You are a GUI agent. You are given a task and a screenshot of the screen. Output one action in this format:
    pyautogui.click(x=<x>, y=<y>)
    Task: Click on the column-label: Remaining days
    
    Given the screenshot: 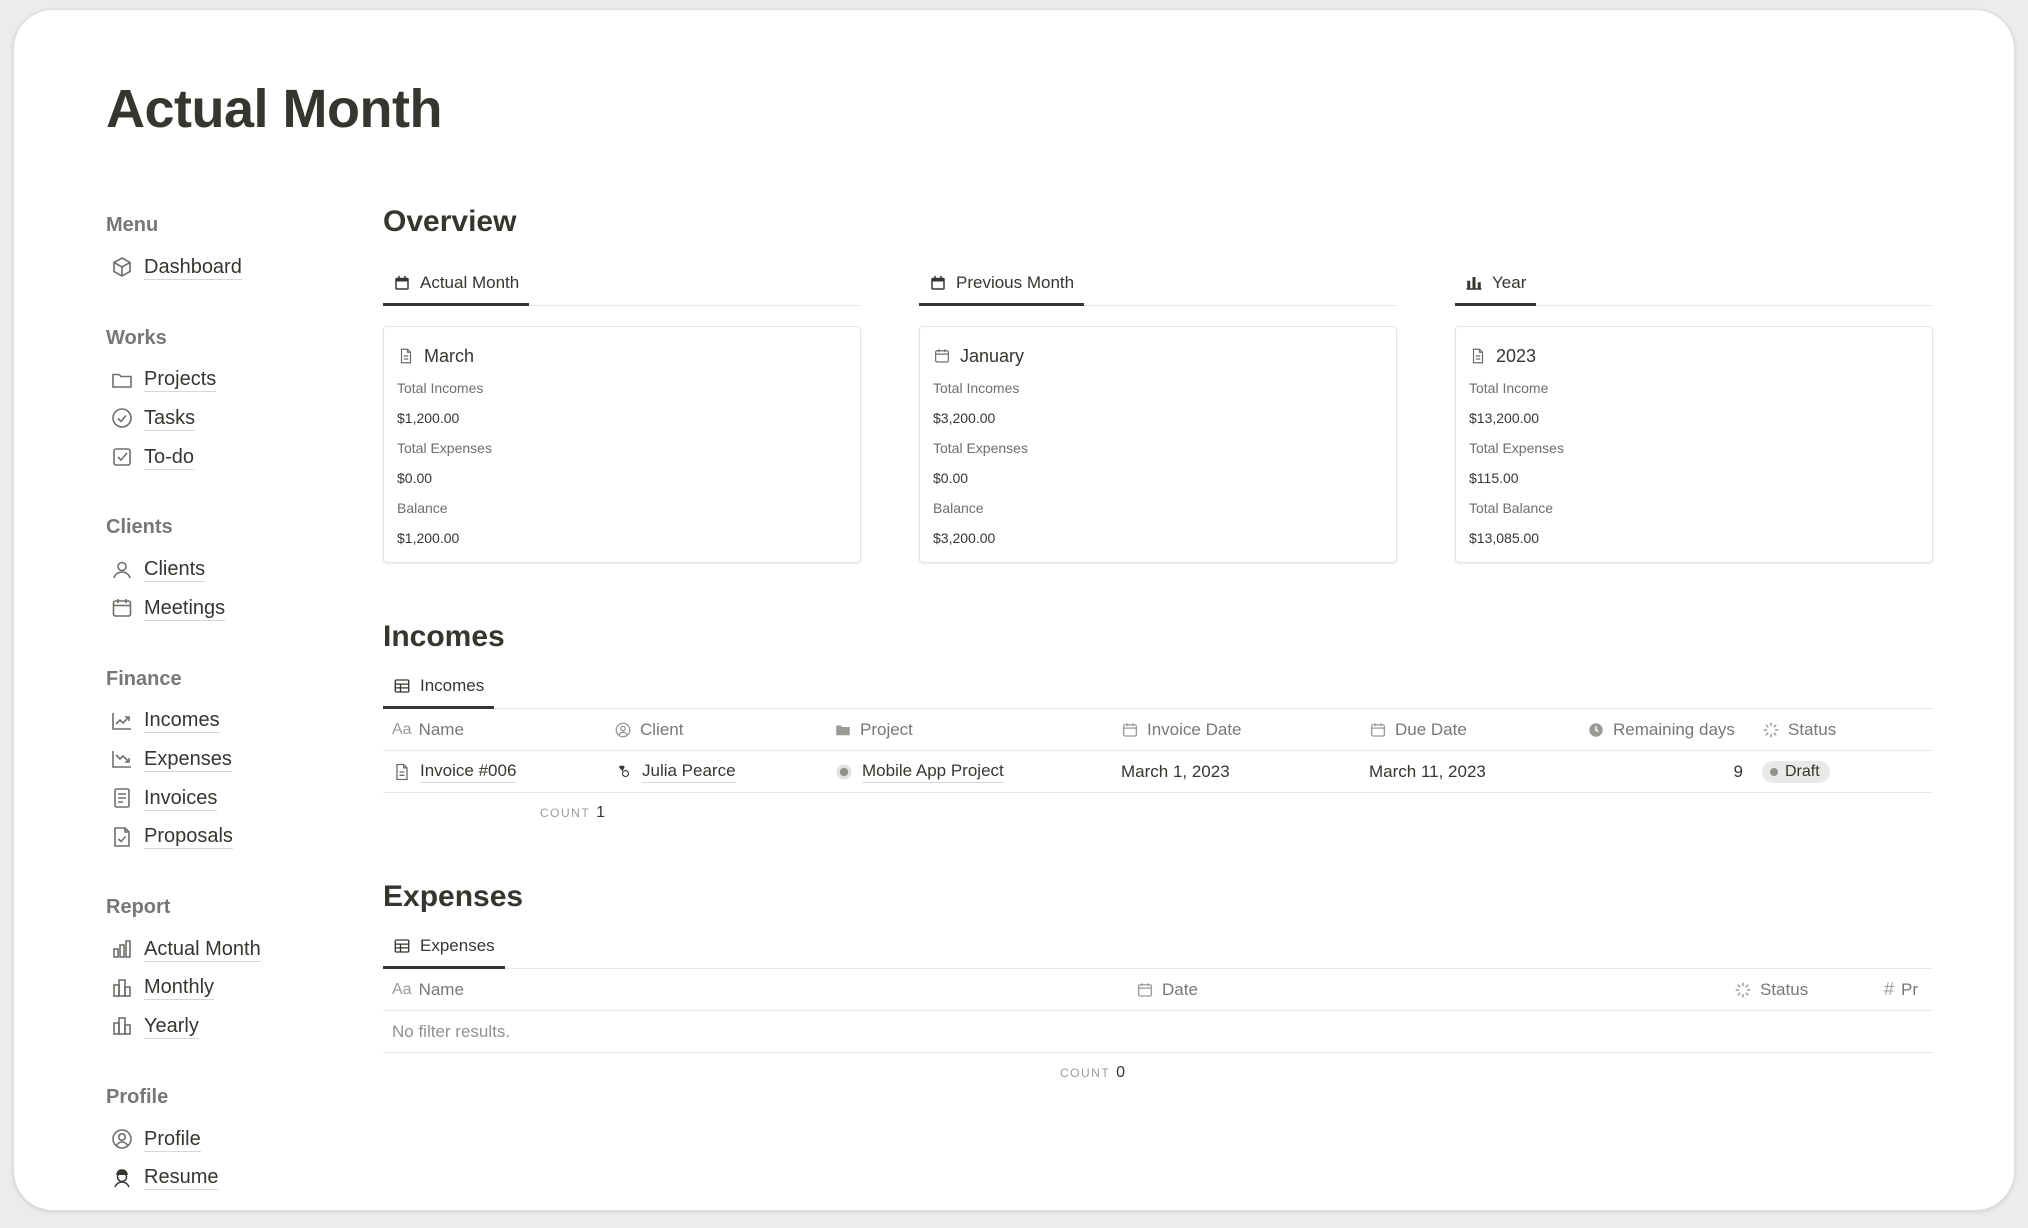 What is the action you would take?
    pyautogui.click(x=1674, y=729)
    